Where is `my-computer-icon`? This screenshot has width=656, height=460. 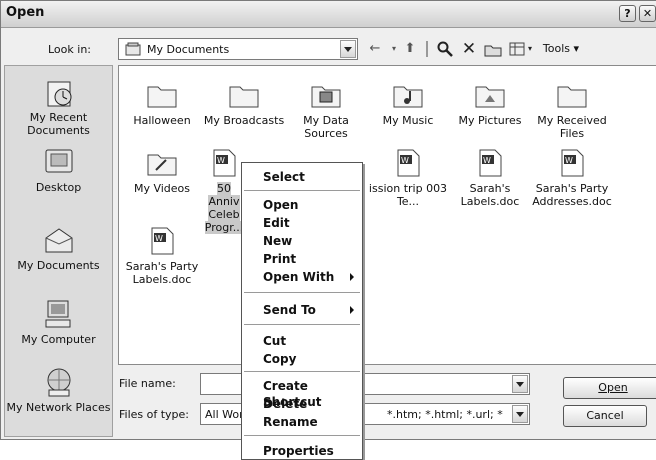
my-computer-icon is located at coordinates (57, 314).